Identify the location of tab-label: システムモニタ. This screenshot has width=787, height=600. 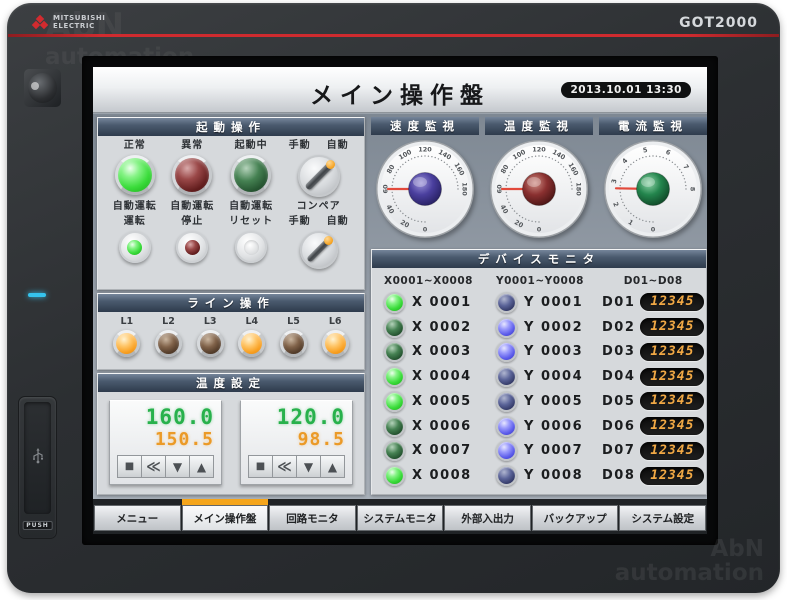
(400, 518).